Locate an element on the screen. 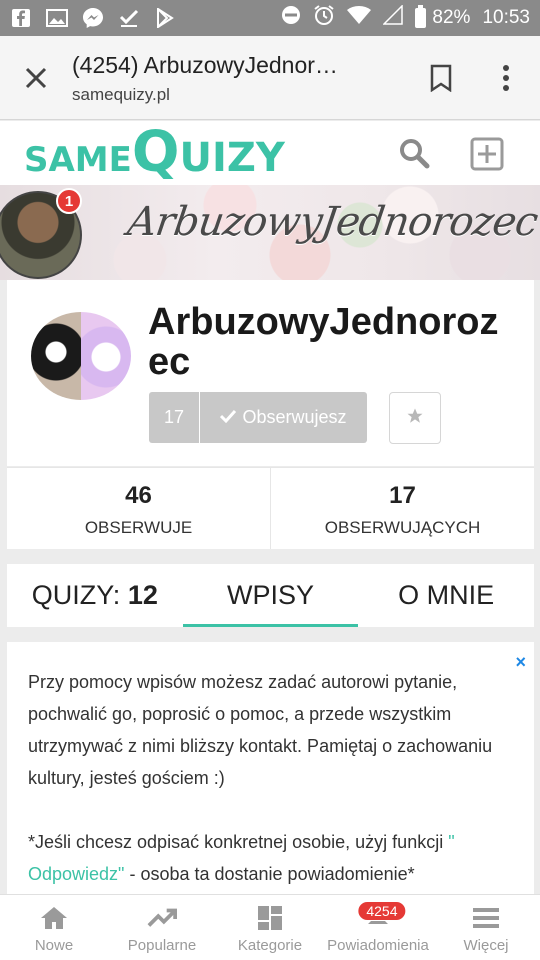  profile-tabs: QUIZY: 12 WPISY O MNIE is located at coordinates (270, 595).